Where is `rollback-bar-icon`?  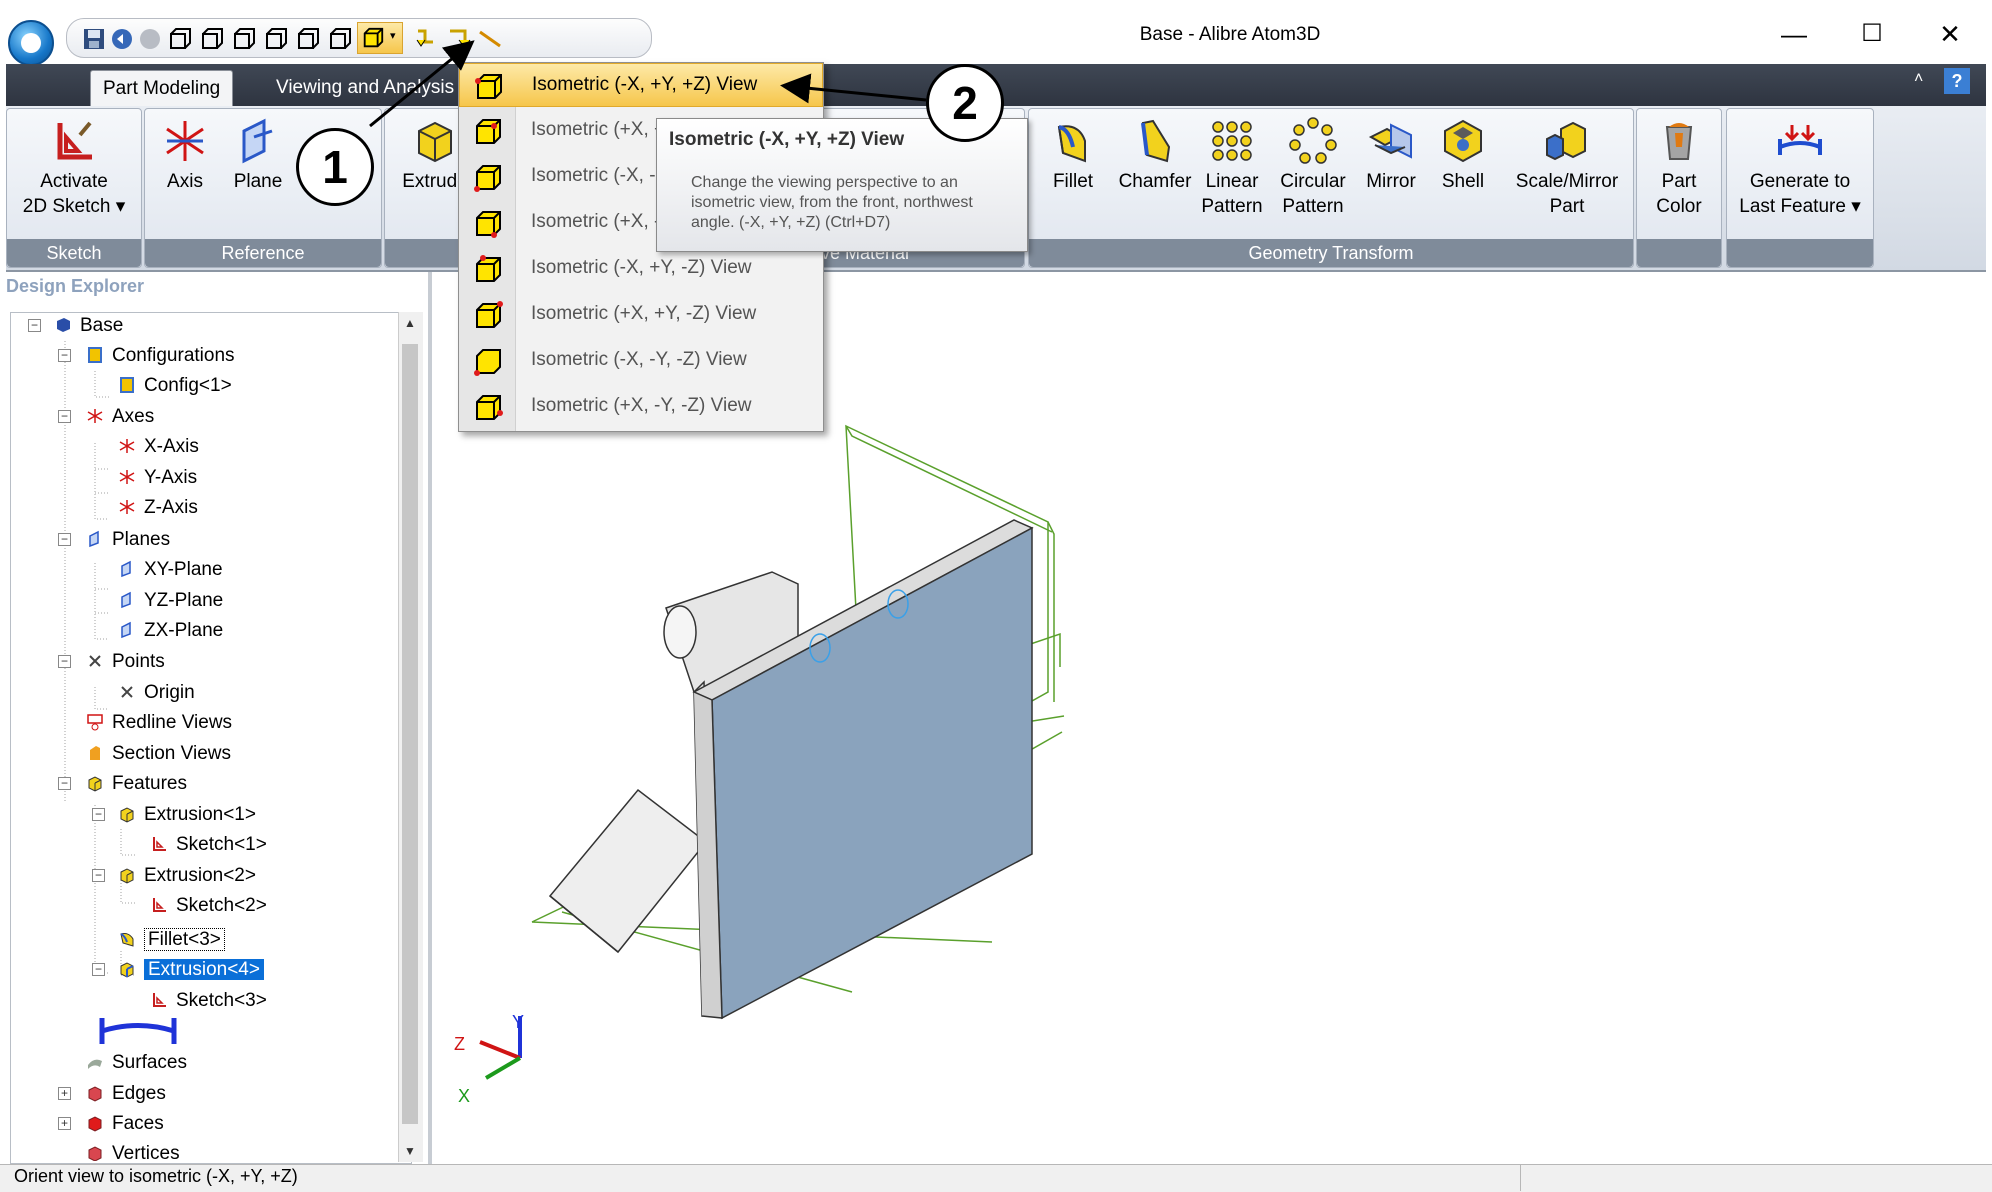 rollback-bar-icon is located at coordinates (138, 1031).